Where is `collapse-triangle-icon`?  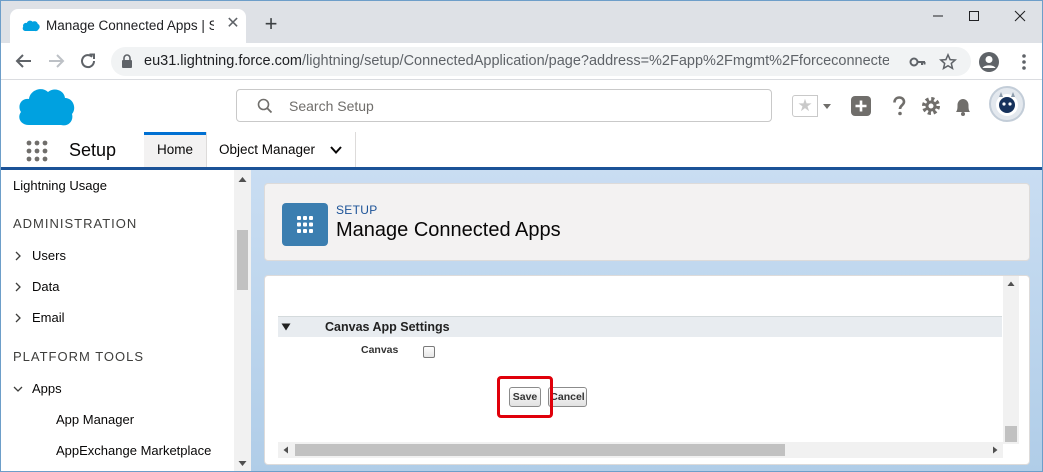
collapse-triangle-icon is located at coordinates (286, 327).